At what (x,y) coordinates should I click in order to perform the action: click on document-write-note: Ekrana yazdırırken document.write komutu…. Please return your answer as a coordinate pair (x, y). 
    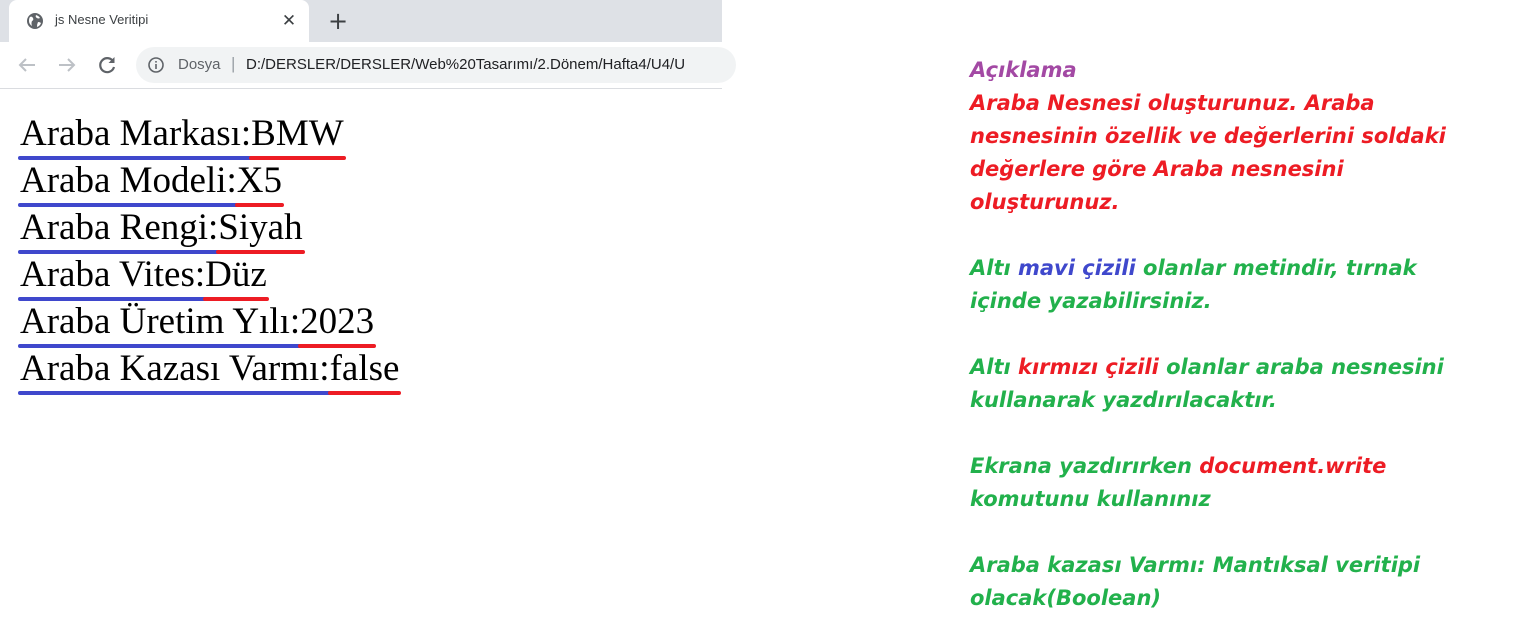
    Looking at the image, I should click on (1230, 483).